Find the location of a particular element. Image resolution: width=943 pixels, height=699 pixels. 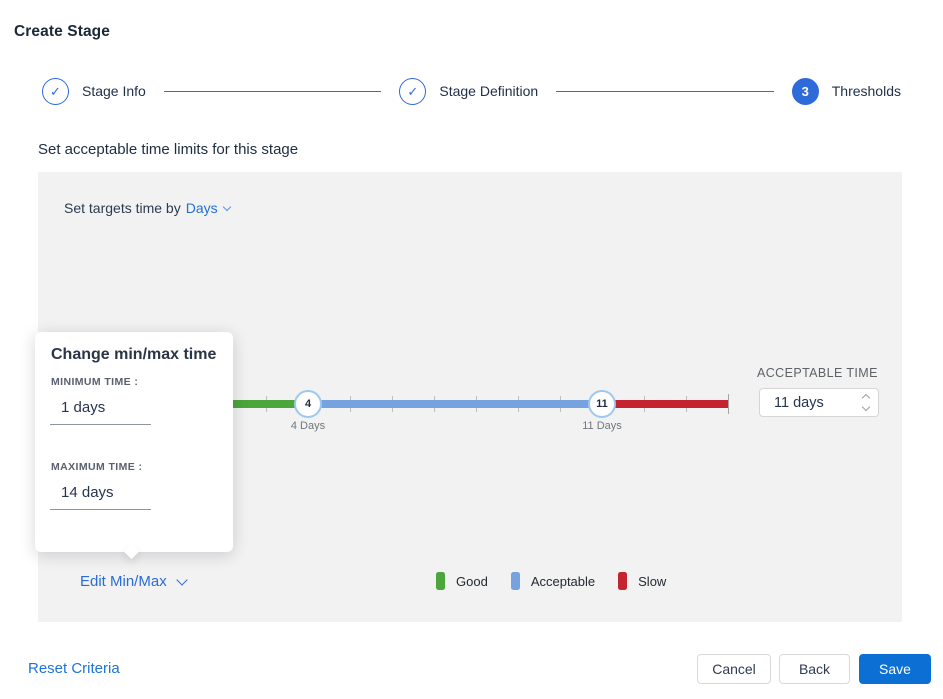

acceptable-time-input: 11 days is located at coordinates (819, 402).